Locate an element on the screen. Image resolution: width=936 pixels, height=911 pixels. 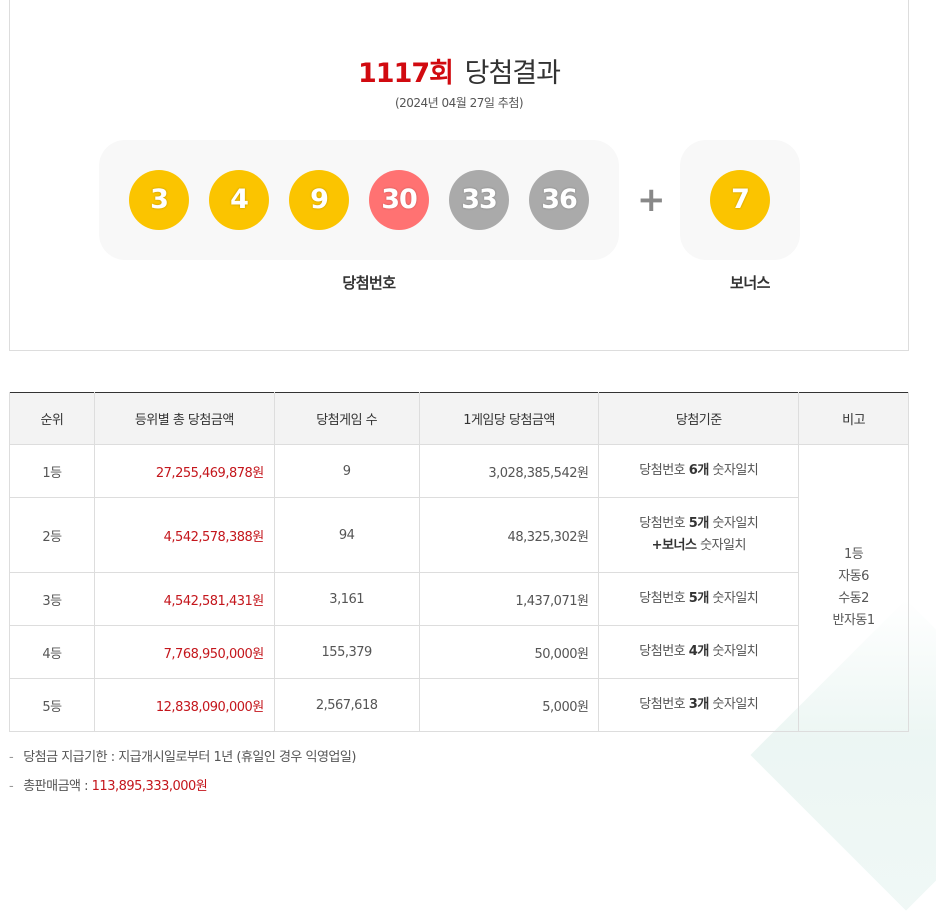
remark-cell: 1등 자동6 수동2 반자동1 is located at coordinates (853, 588).